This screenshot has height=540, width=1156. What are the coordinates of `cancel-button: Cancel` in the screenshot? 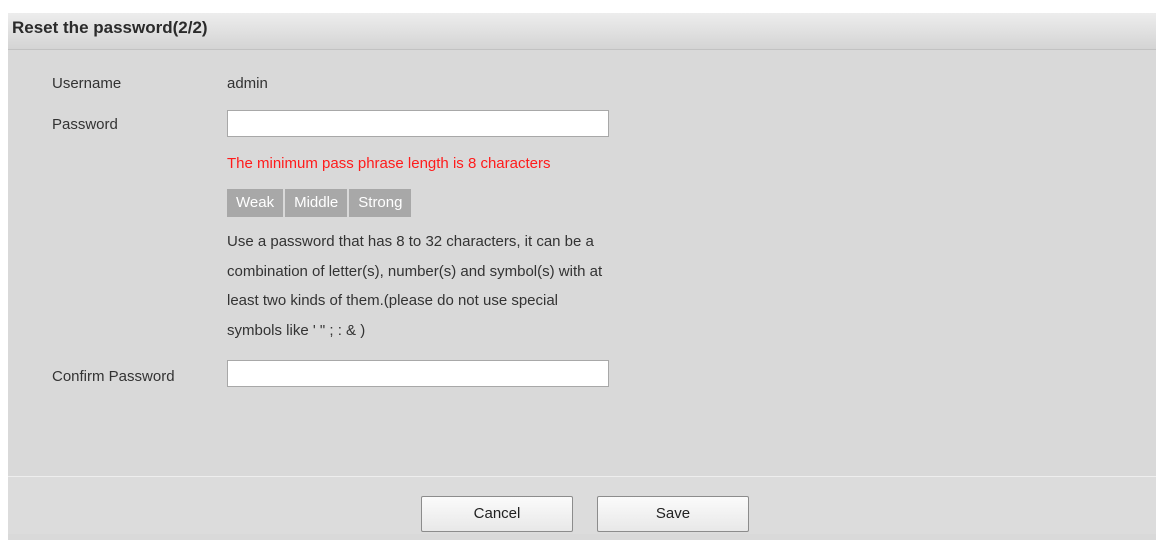 It's located at (497, 514).